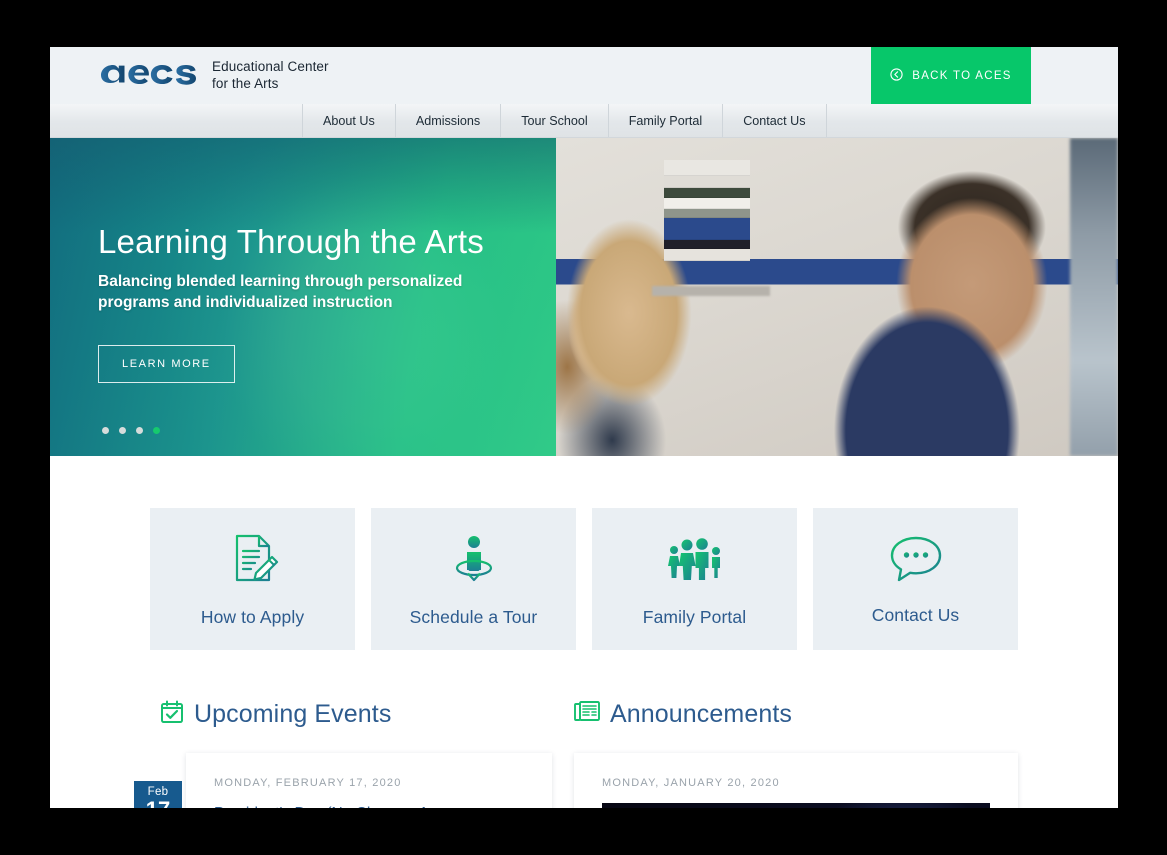 This screenshot has width=1167, height=855. Describe the element at coordinates (915, 615) in the screenshot. I see `quick-link-label: Contact Us` at that location.